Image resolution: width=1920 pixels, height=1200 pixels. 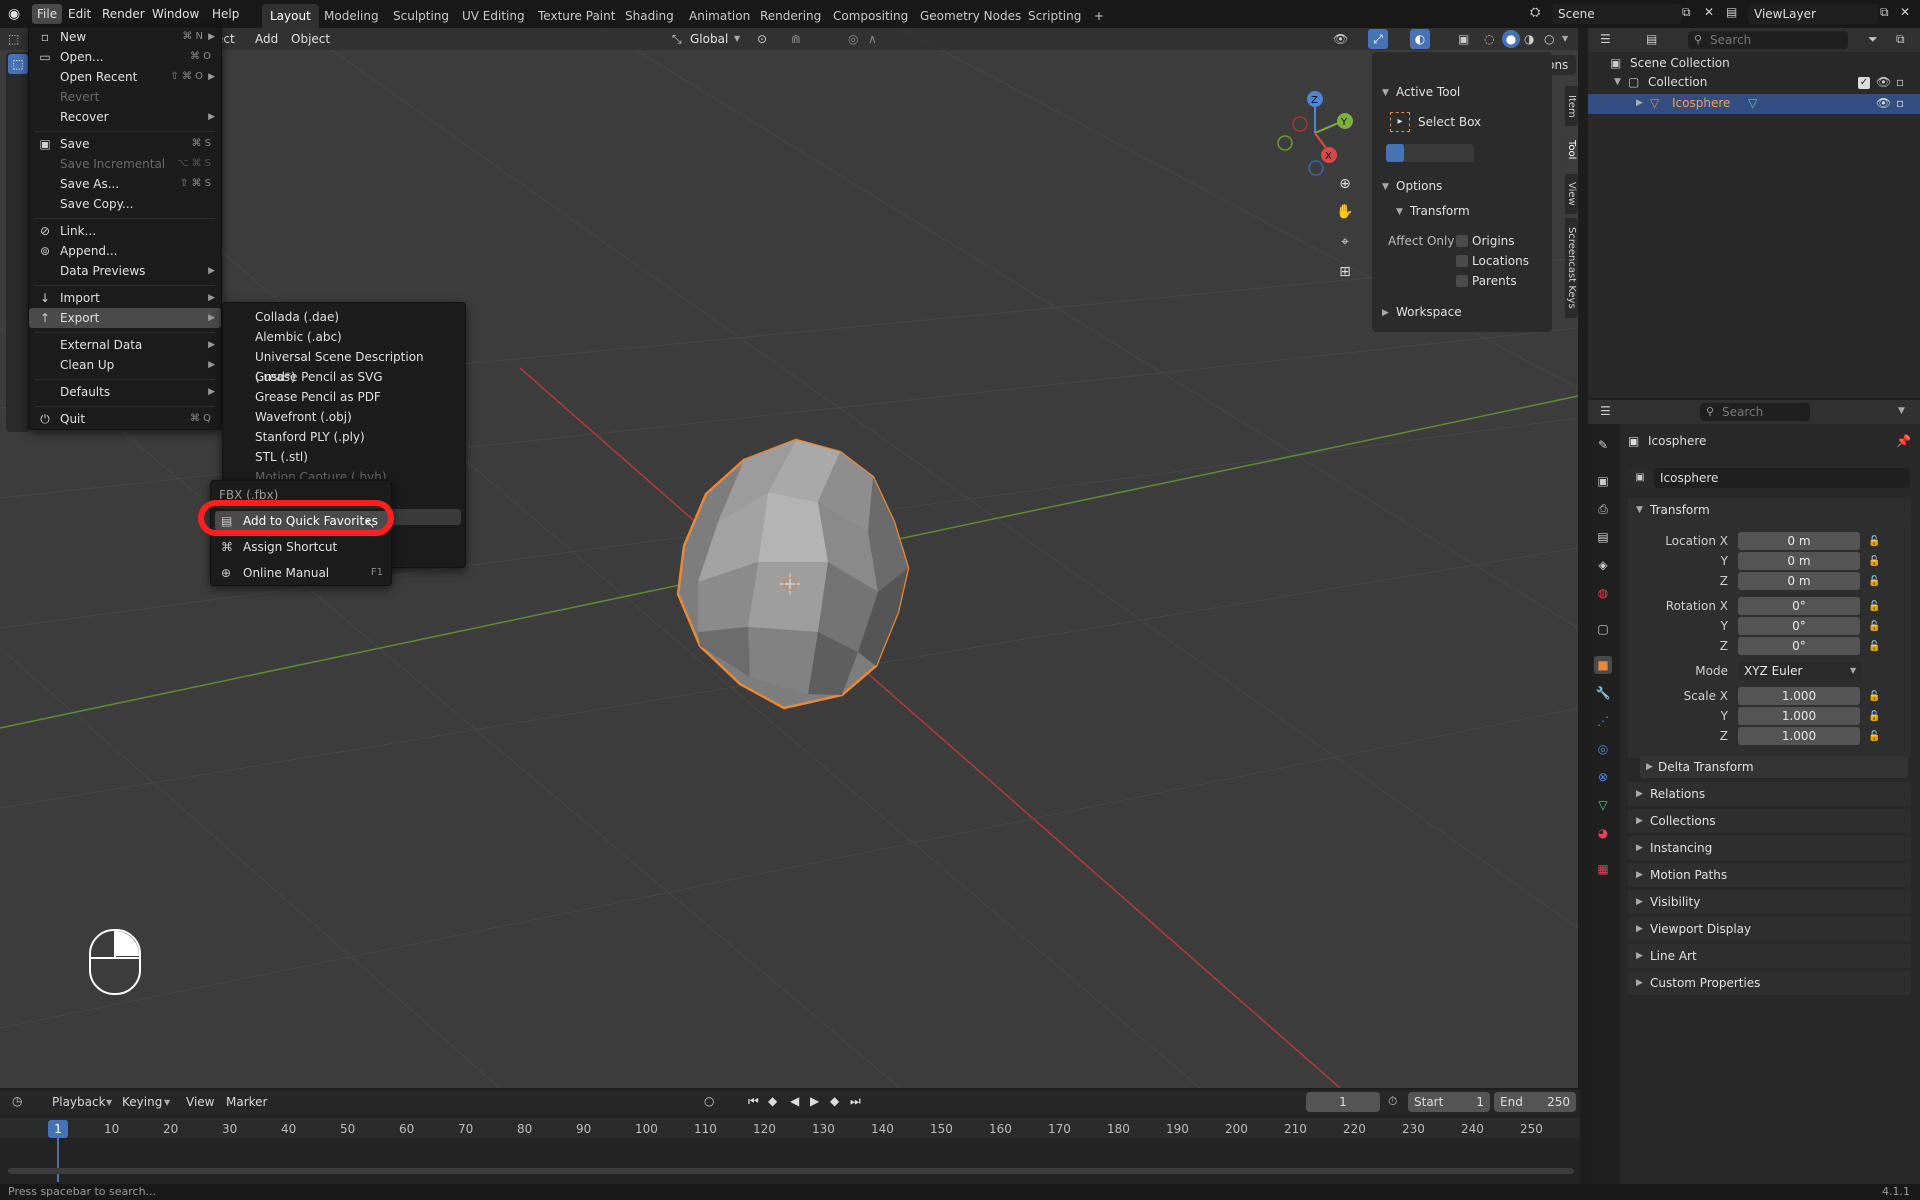 I want to click on scale-x-field: 1.000, so click(x=1799, y=696).